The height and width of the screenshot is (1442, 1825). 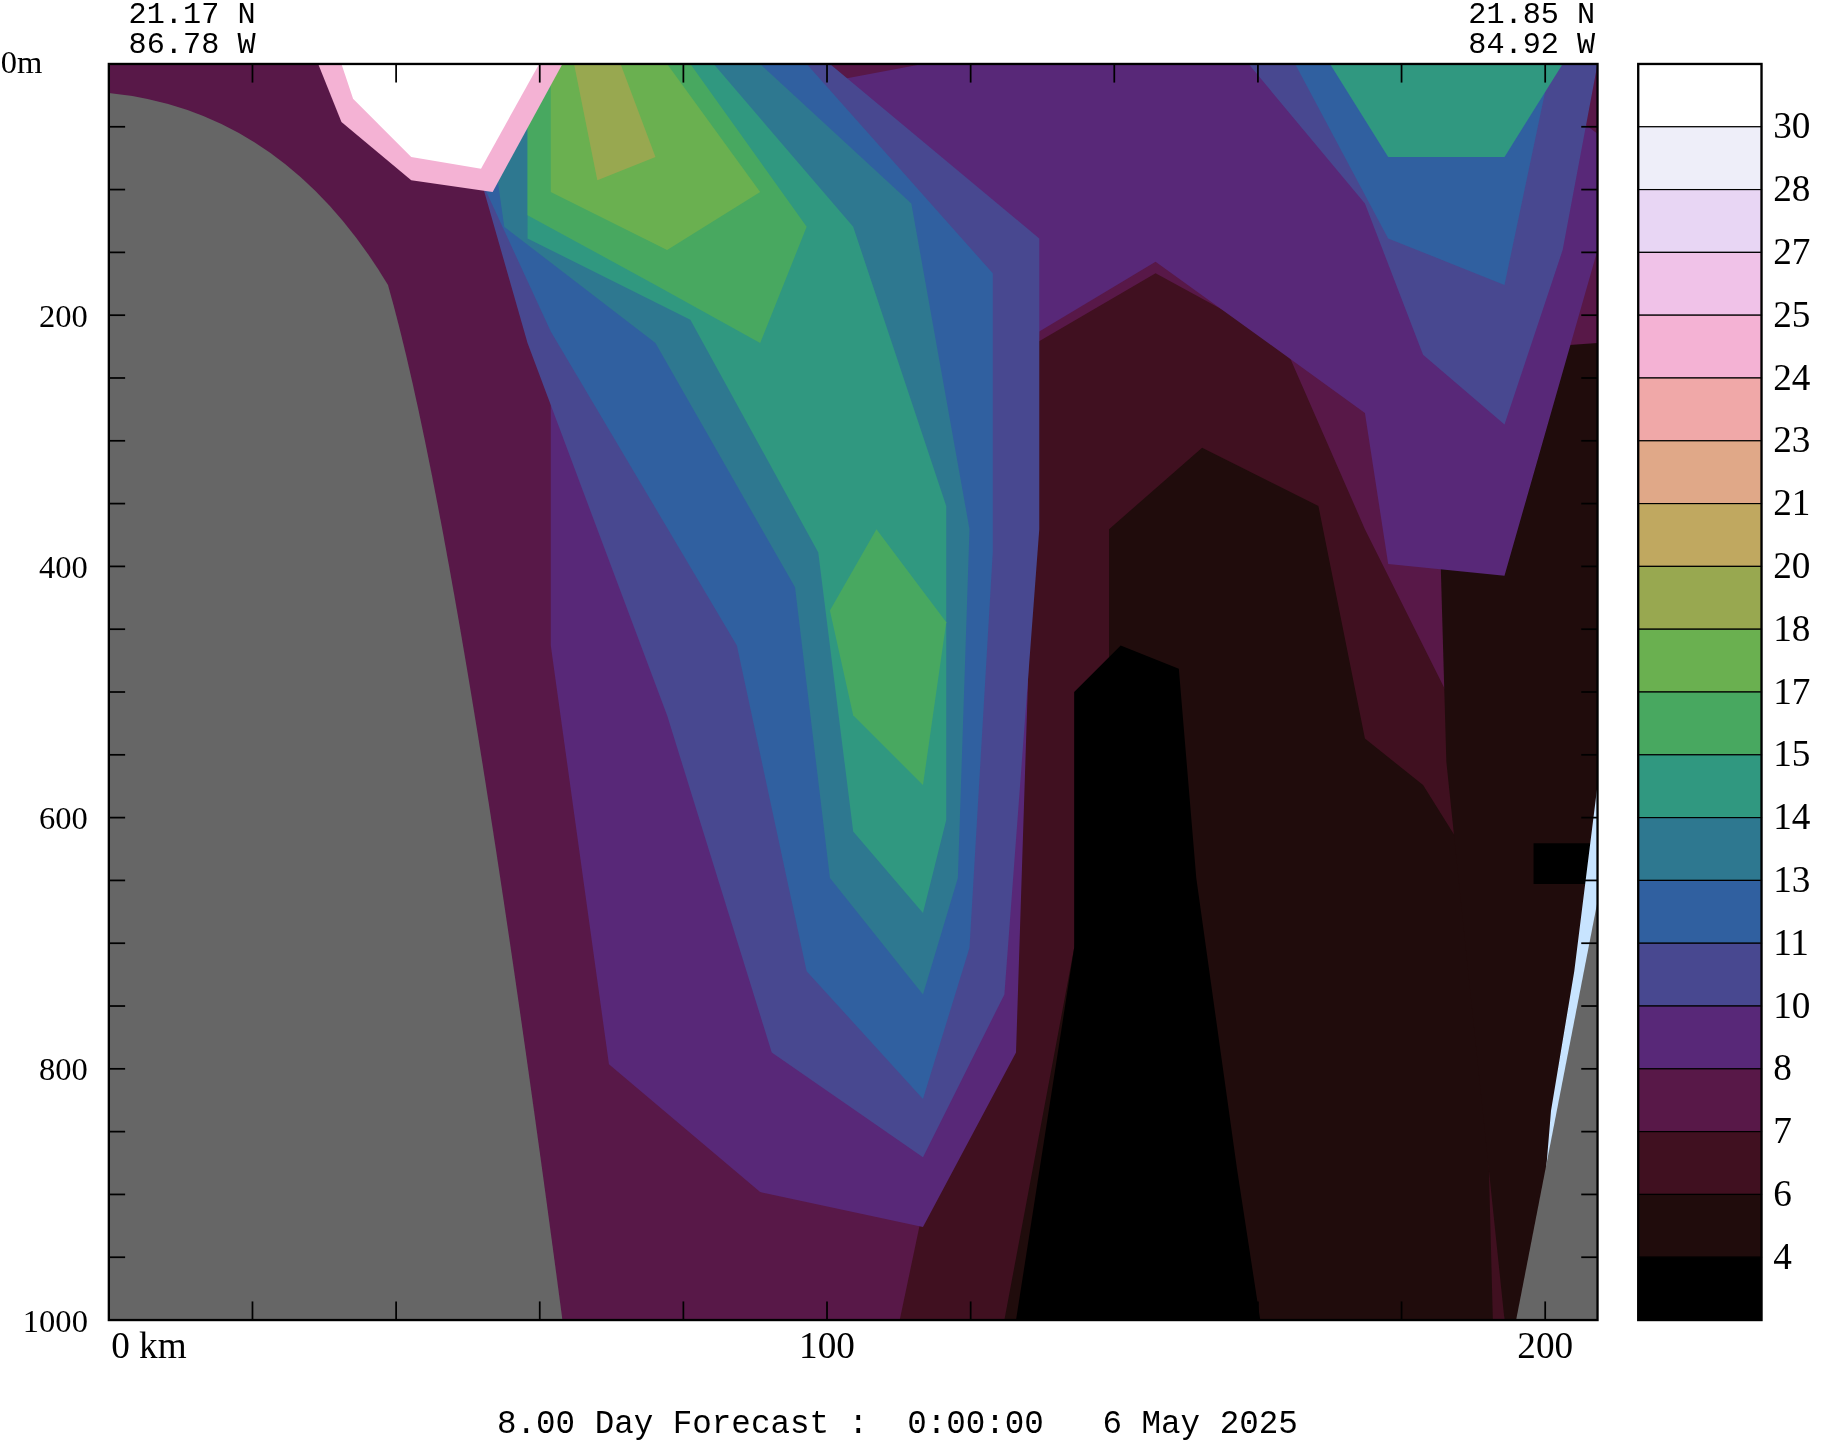 I want to click on colorbar-label: 11, so click(x=1791, y=942).